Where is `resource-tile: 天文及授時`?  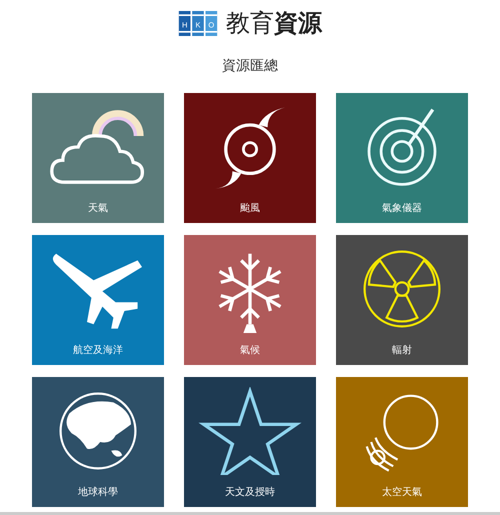
resource-tile: 天文及授時 is located at coordinates (250, 442).